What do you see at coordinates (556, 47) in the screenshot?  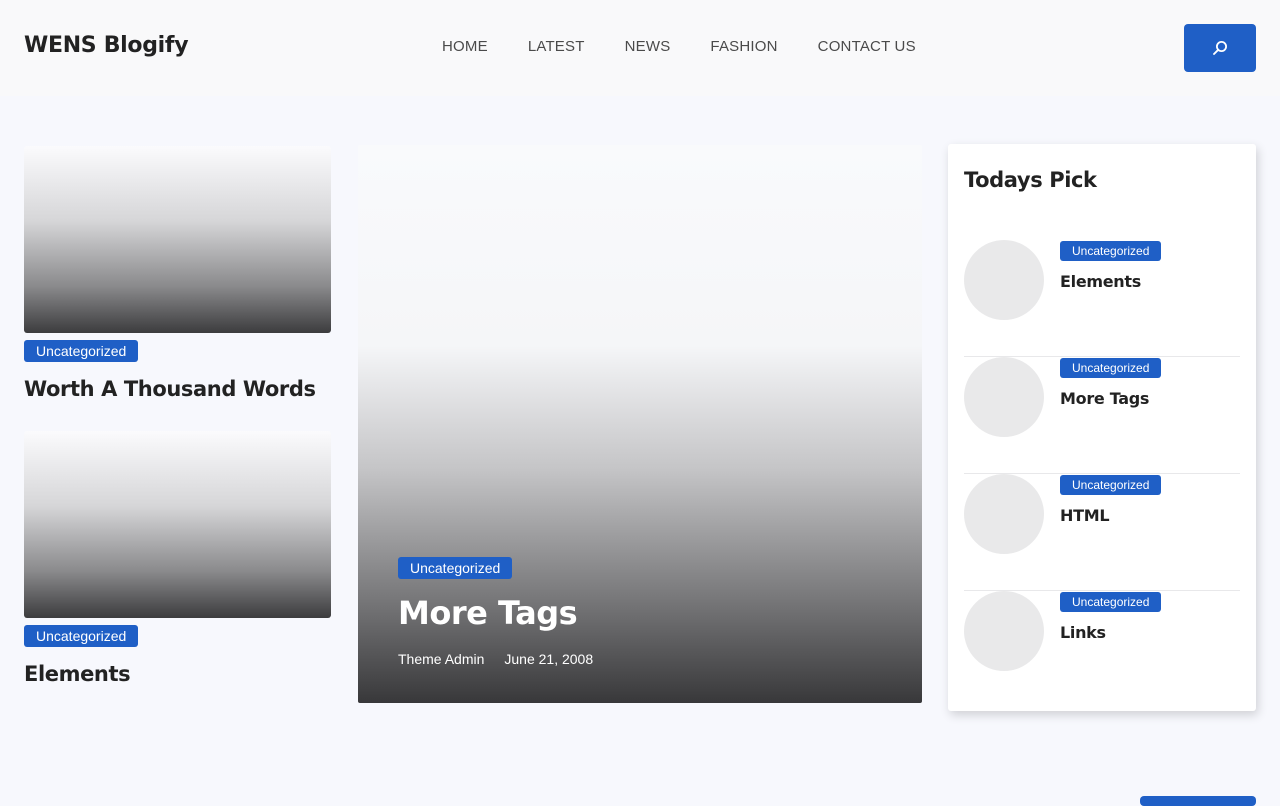 I see `nav-latest: LATEST` at bounding box center [556, 47].